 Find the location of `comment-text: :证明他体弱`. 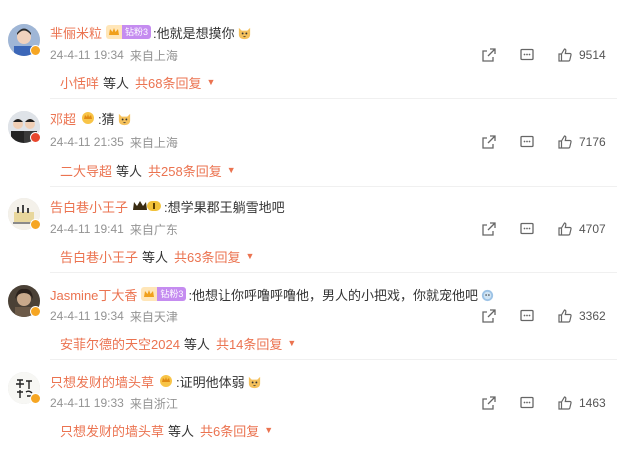

comment-text: :证明他体弱 is located at coordinates (210, 382).